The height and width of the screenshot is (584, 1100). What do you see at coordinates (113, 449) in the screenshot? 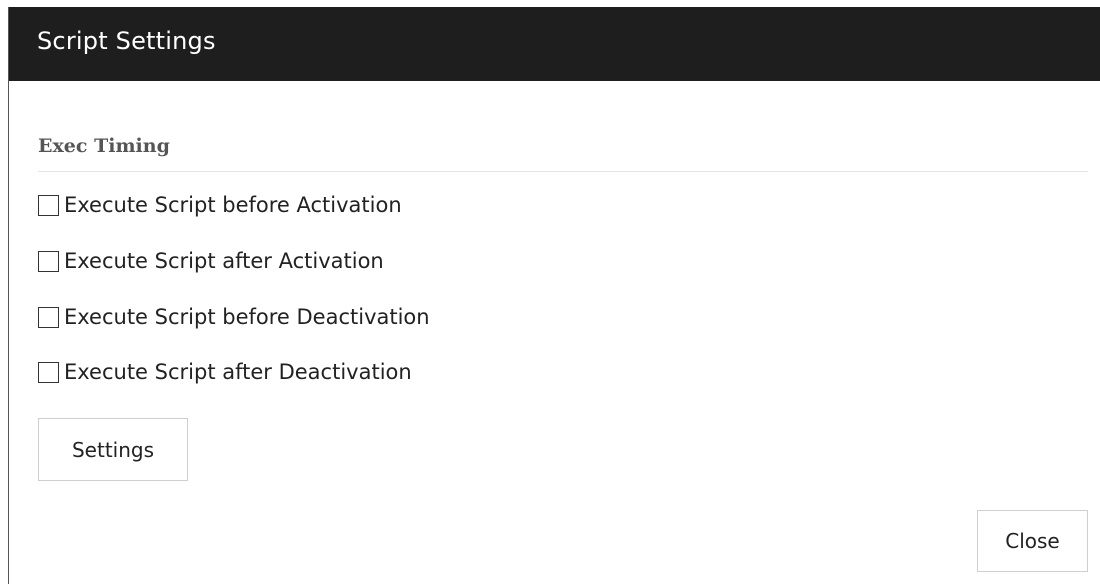
I see `settings-button: Settings` at bounding box center [113, 449].